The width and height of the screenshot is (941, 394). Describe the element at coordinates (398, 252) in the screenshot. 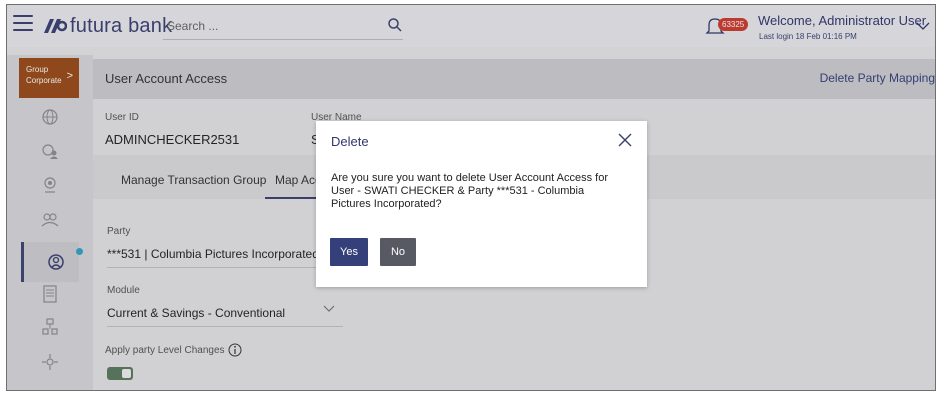

I see `no-button: No` at that location.